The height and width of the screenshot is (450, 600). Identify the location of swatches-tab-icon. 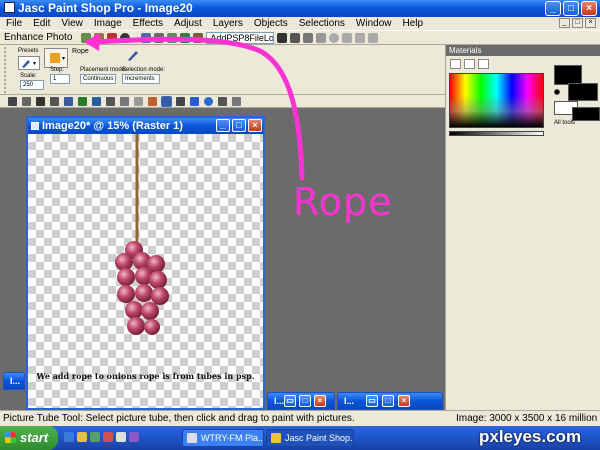
(483, 64).